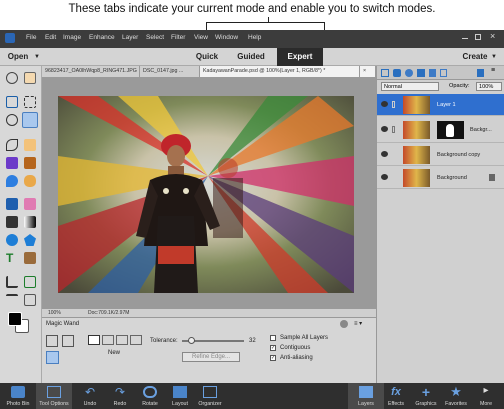 The image size is (504, 409). I want to click on spot-healing-icon, so click(30, 145).